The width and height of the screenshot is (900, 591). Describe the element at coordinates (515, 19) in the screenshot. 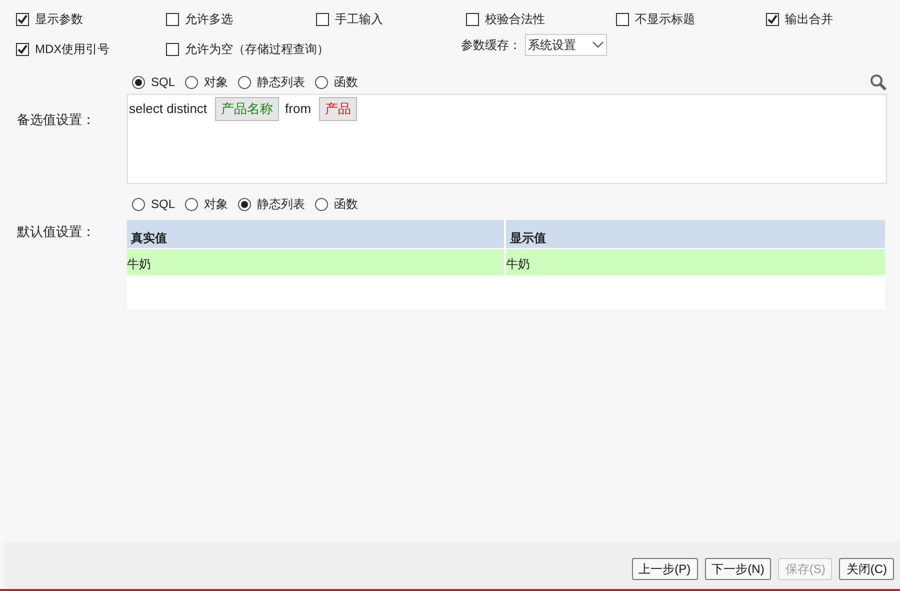

I see `option-label: 校验合法性` at that location.